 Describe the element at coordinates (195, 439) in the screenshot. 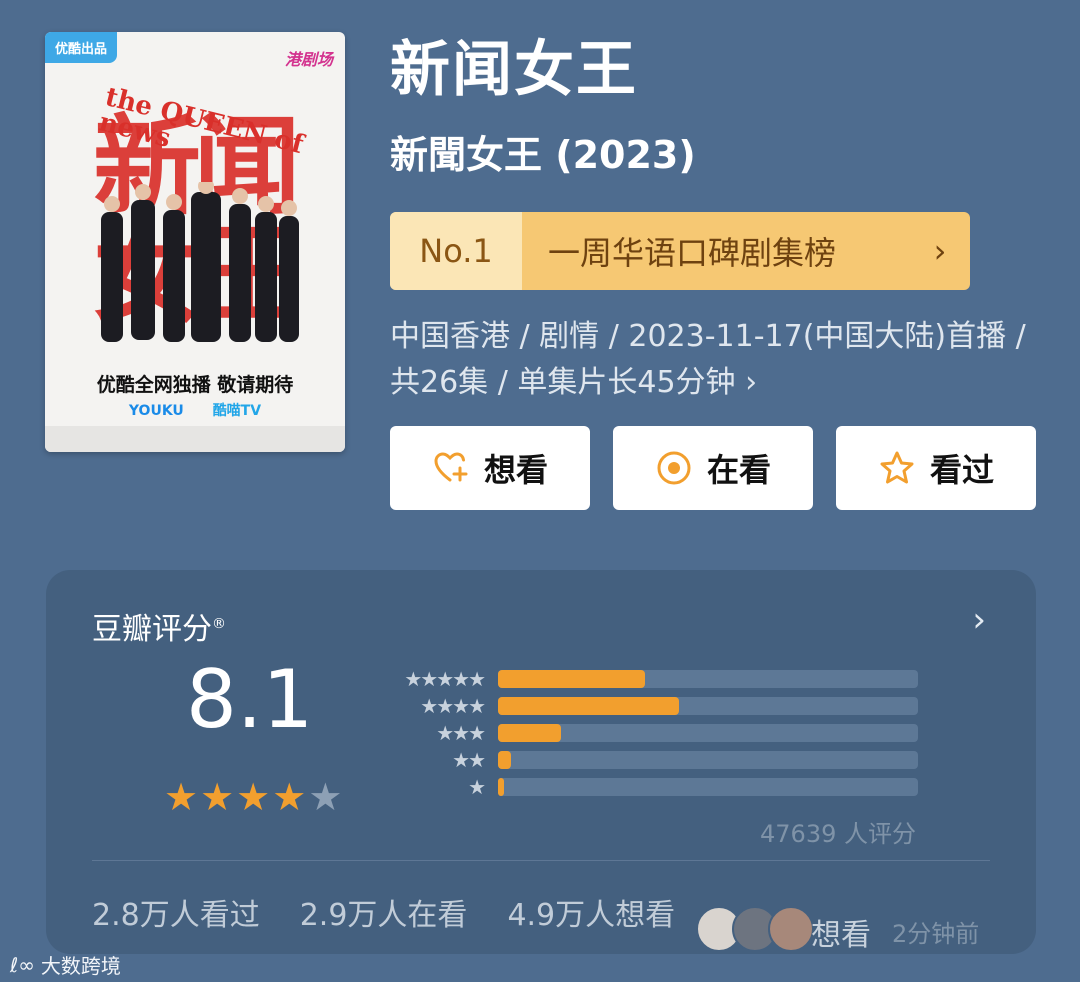

I see `poster-footer-strip` at that location.